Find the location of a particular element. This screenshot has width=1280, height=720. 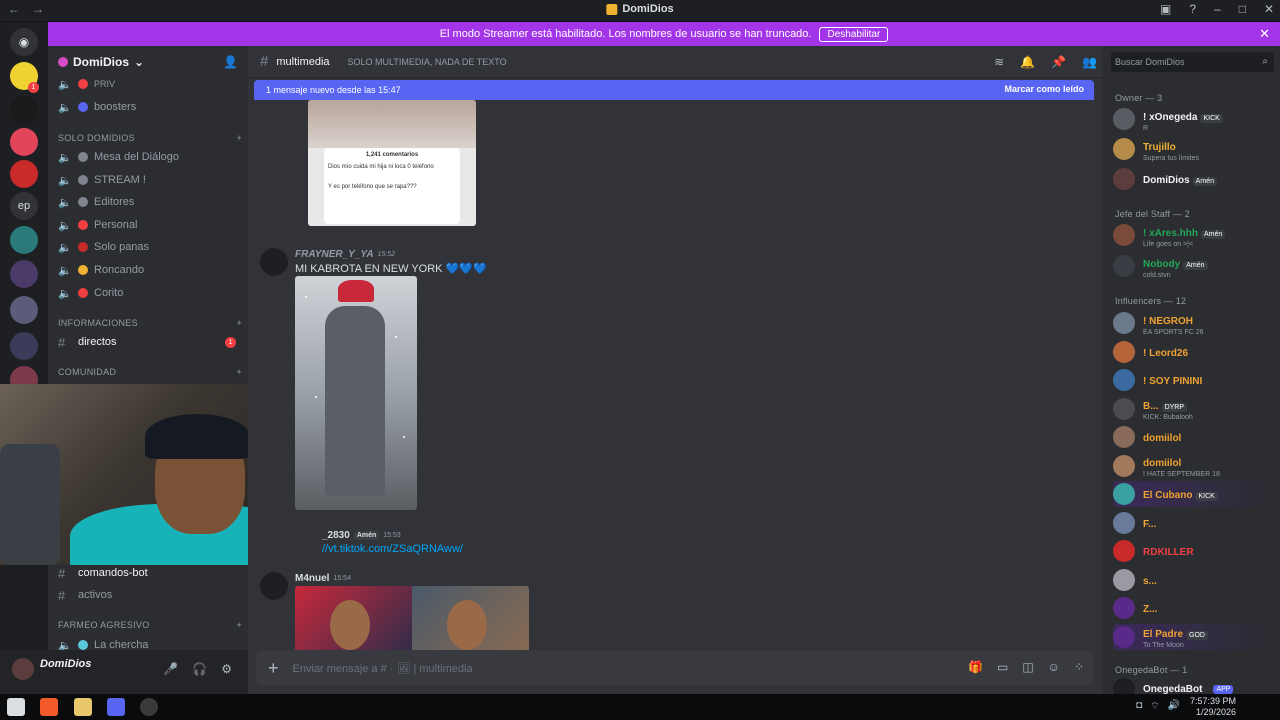

channel-topic: SOLO MULTIMEDIA, NADA DE TEXTO is located at coordinates (427, 62).